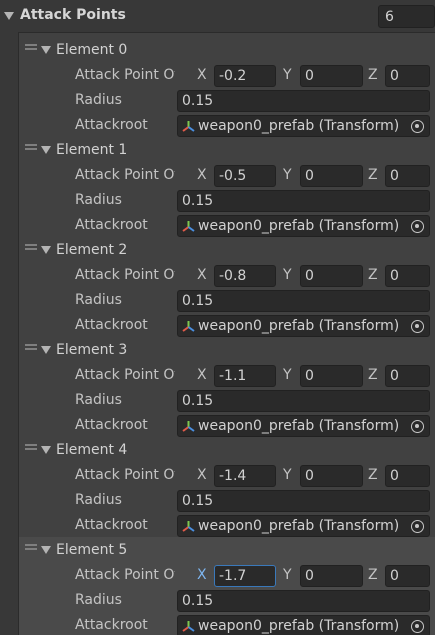 This screenshot has width=435, height=635. What do you see at coordinates (91, 550) in the screenshot?
I see `element-title: Element 5` at bounding box center [91, 550].